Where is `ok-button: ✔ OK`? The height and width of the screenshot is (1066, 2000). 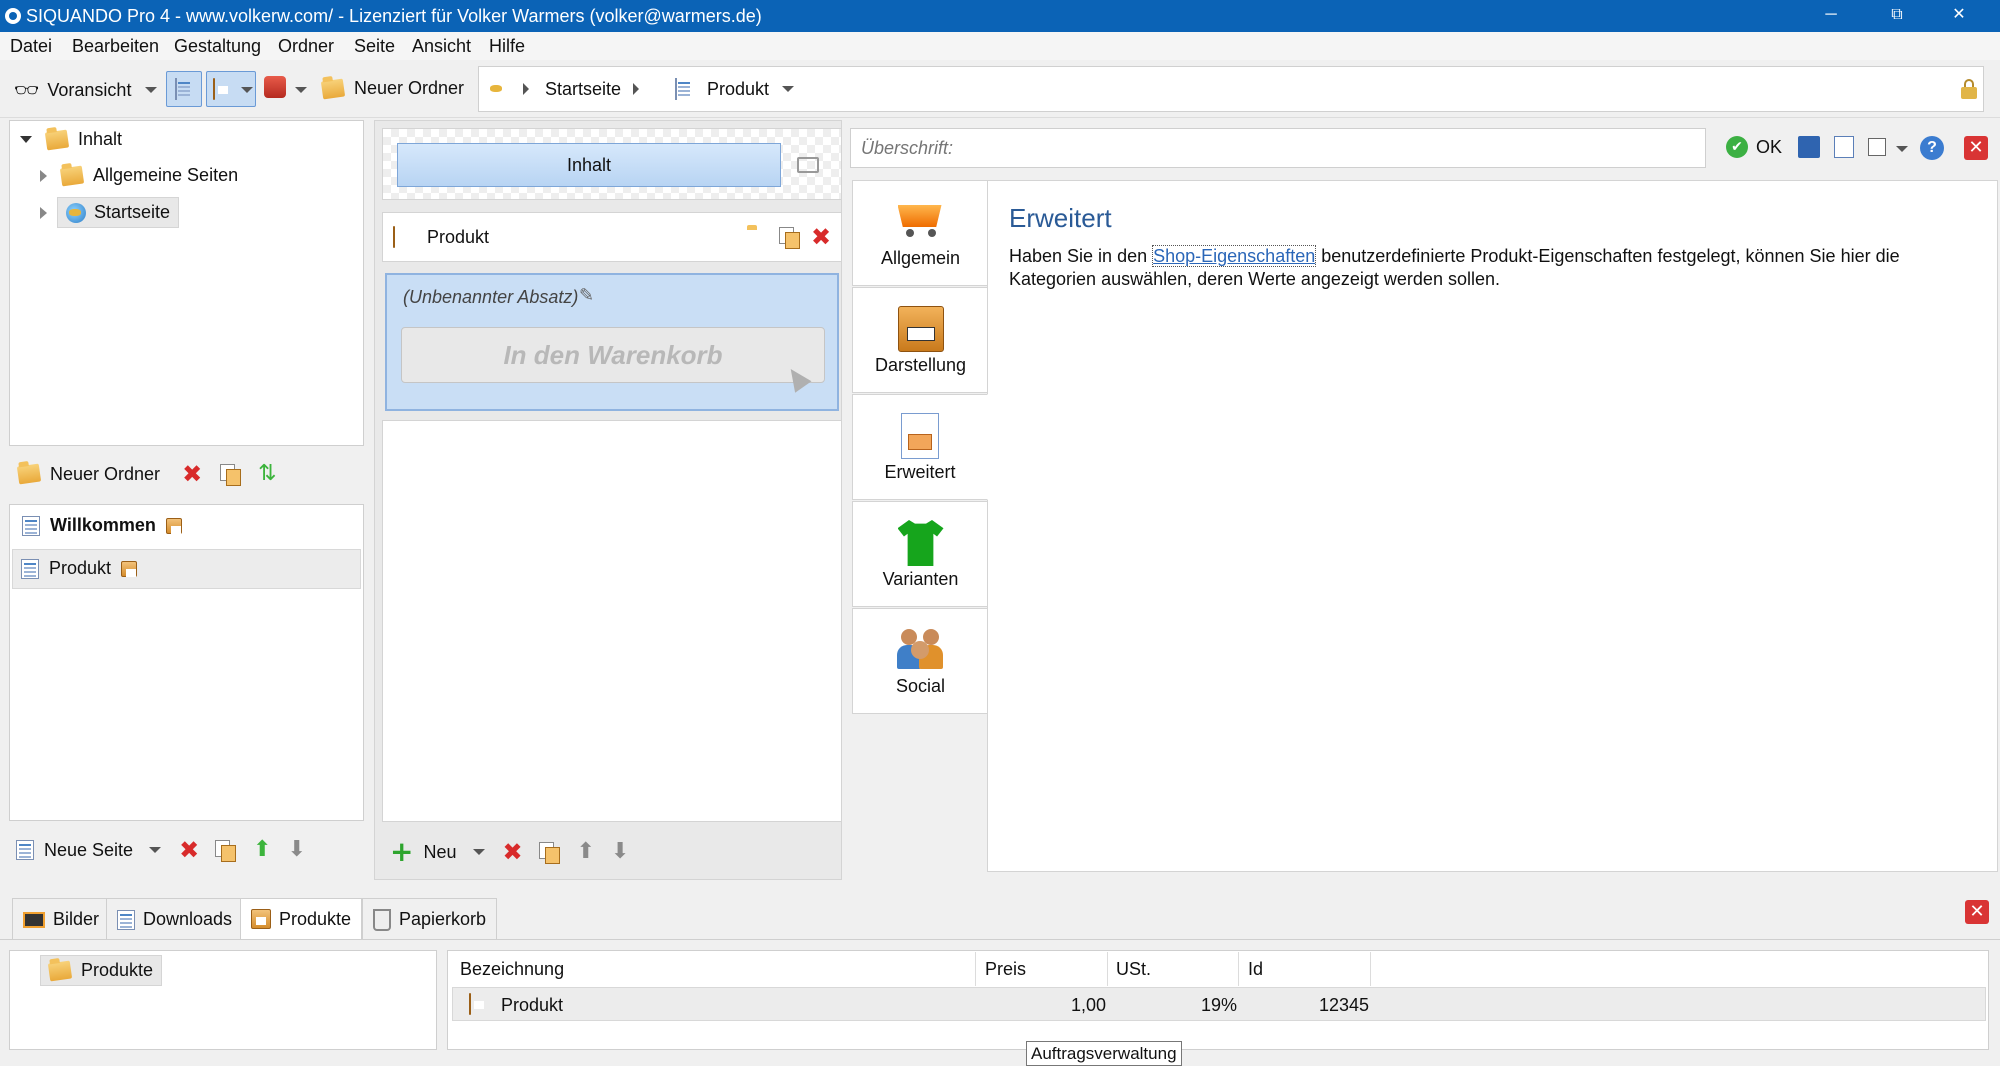 ok-button: ✔ OK is located at coordinates (1754, 147).